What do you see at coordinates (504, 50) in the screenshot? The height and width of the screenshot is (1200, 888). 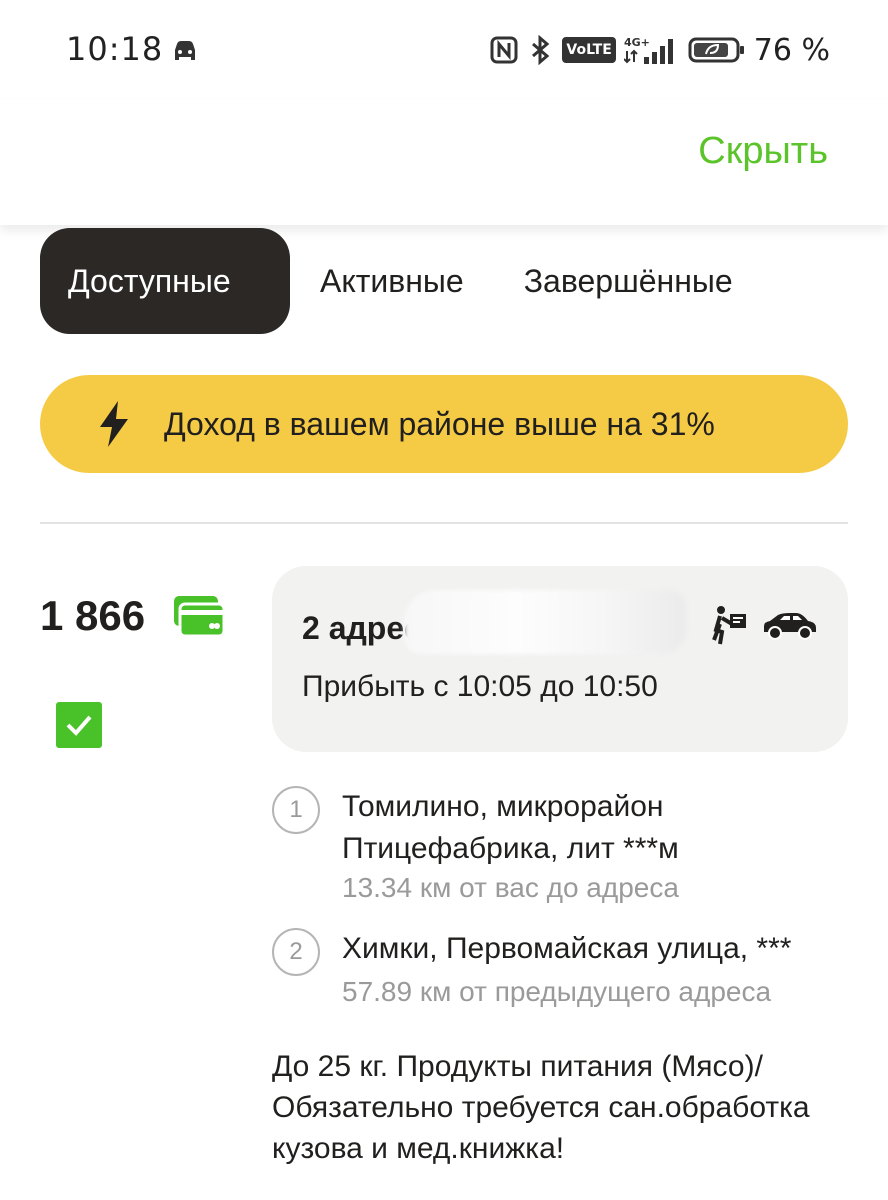 I see `nfc-icon` at bounding box center [504, 50].